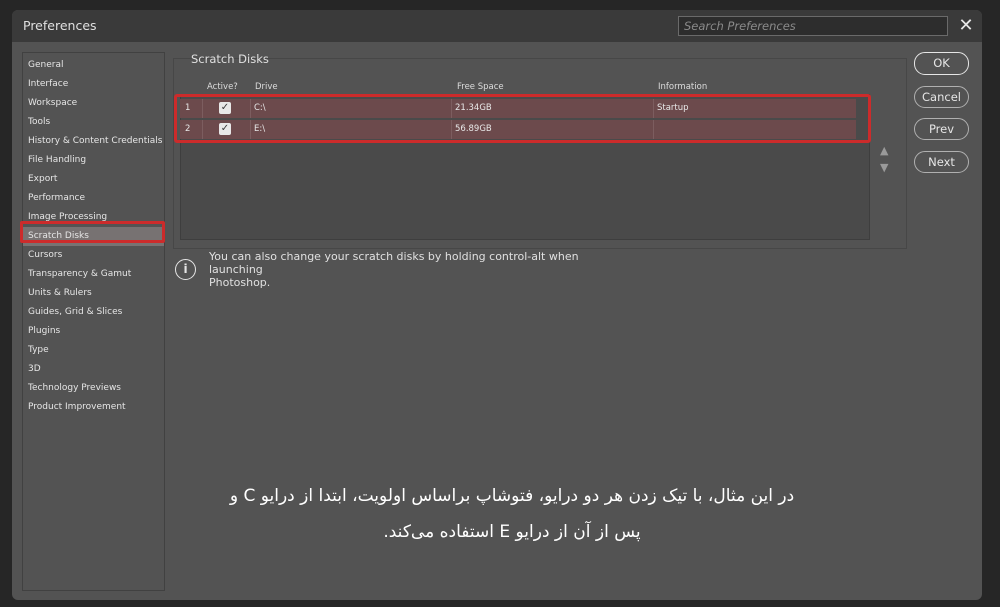  Describe the element at coordinates (93, 198) in the screenshot. I see `sidebar-item-performance: Performance` at that location.